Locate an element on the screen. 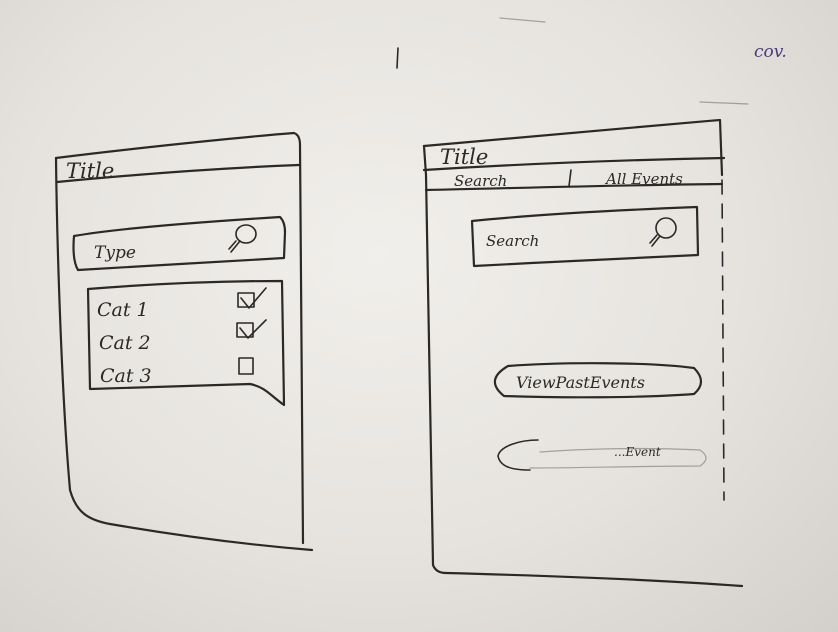 This screenshot has height=632, width=838. category-item-2: Cat 2 is located at coordinates (183, 336).